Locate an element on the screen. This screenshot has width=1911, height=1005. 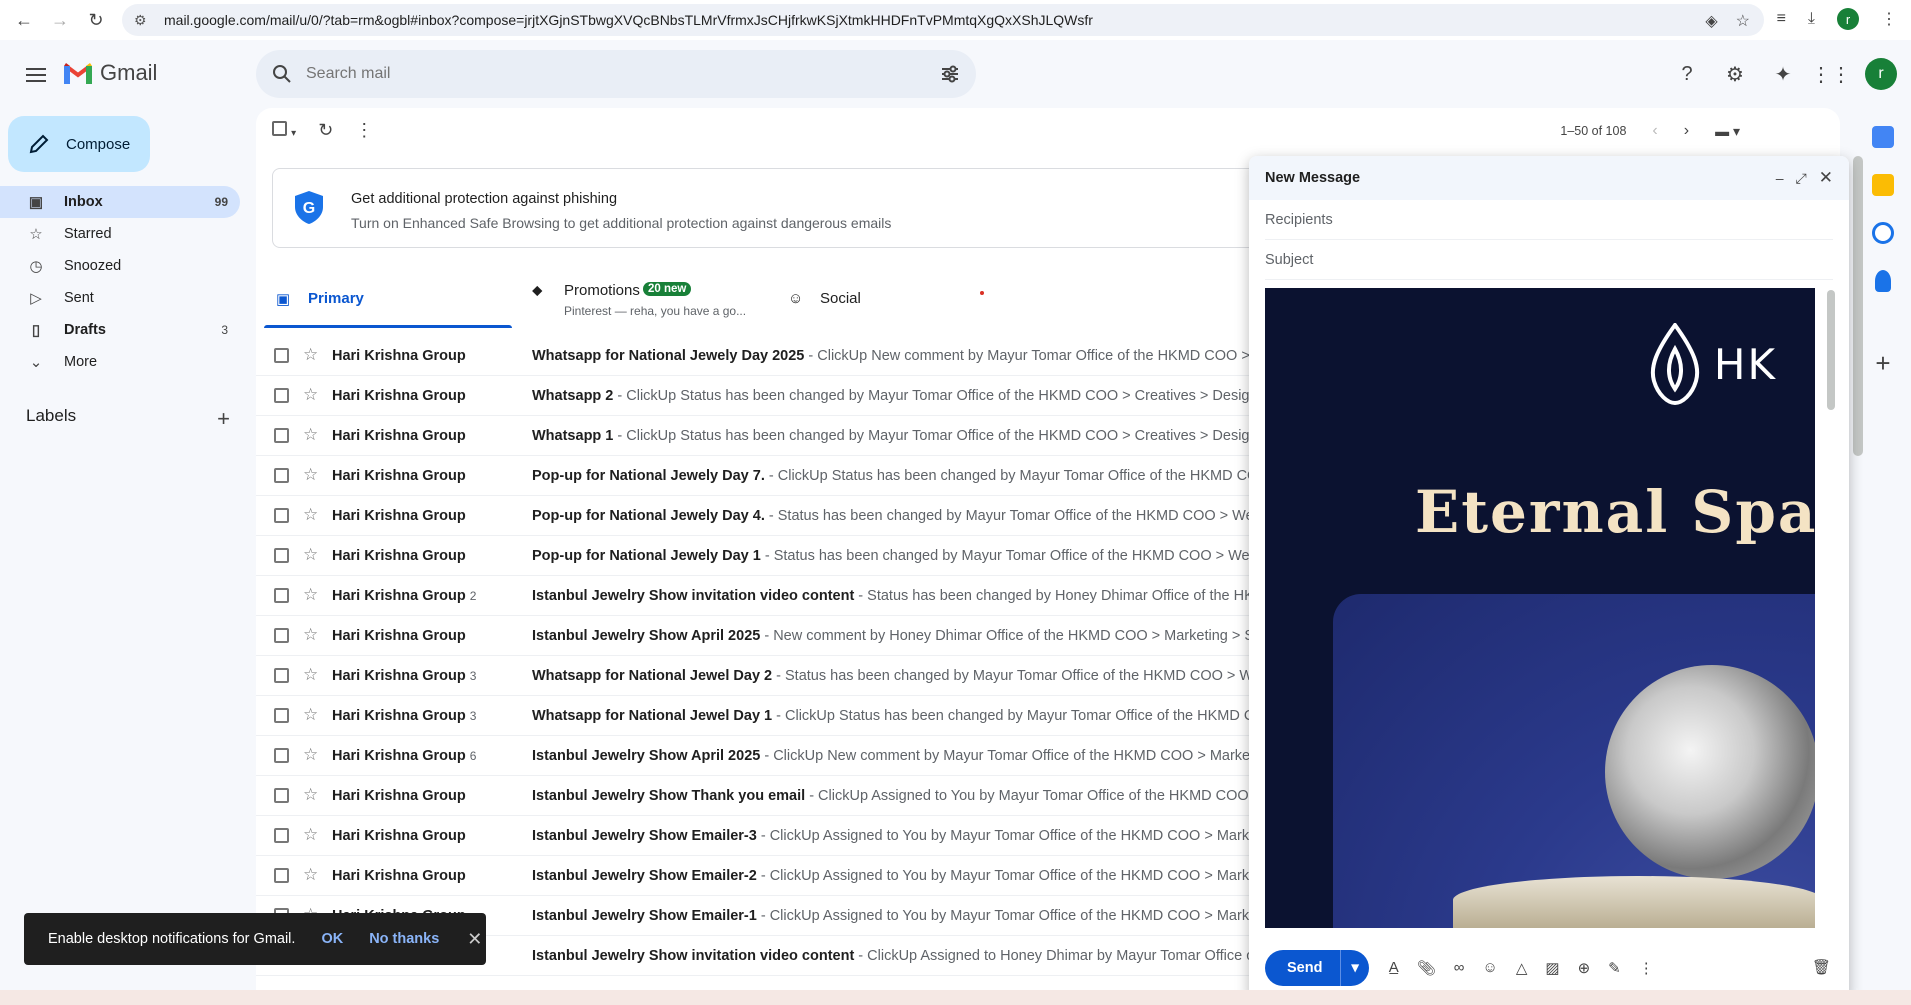
tab-social: ☺ Social is located at coordinates (896, 298).